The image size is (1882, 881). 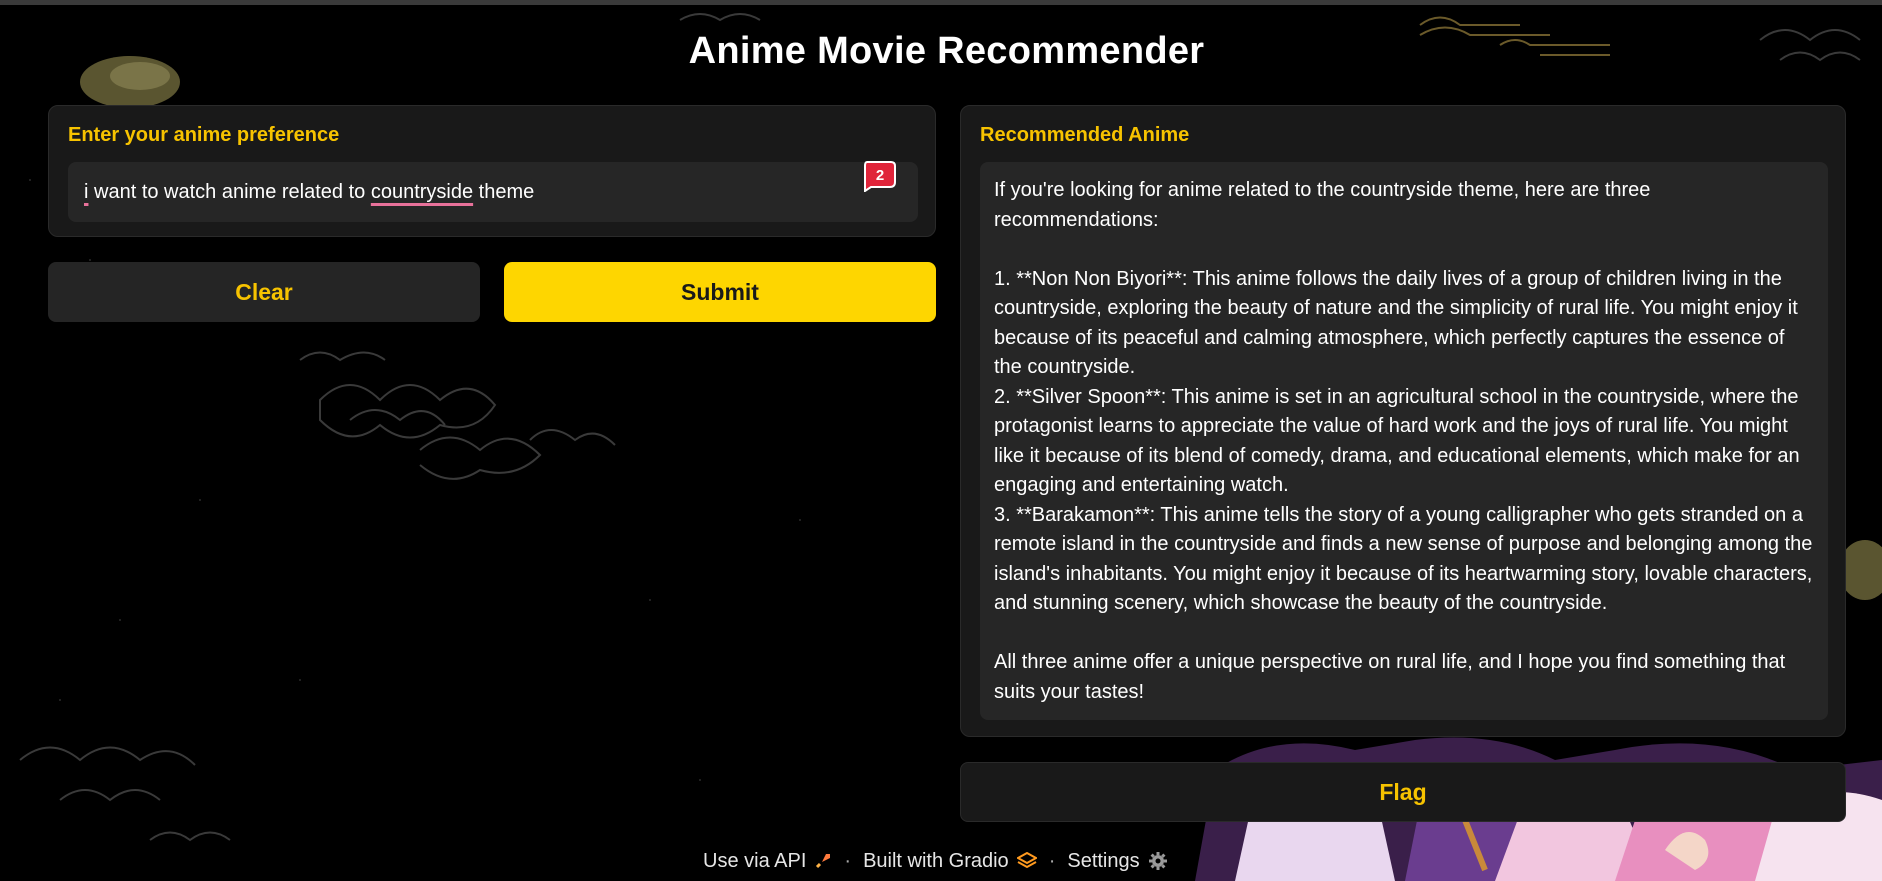 What do you see at coordinates (823, 861) in the screenshot?
I see `rocket-icon` at bounding box center [823, 861].